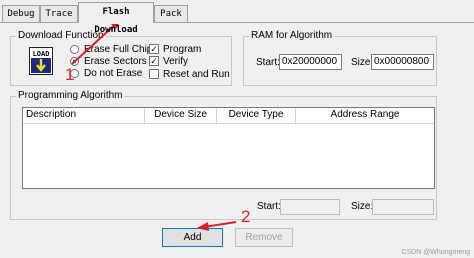 Image resolution: width=474 pixels, height=258 pixels. Describe the element at coordinates (116, 18) in the screenshot. I see `tab-flash-download: Flash Download` at that location.